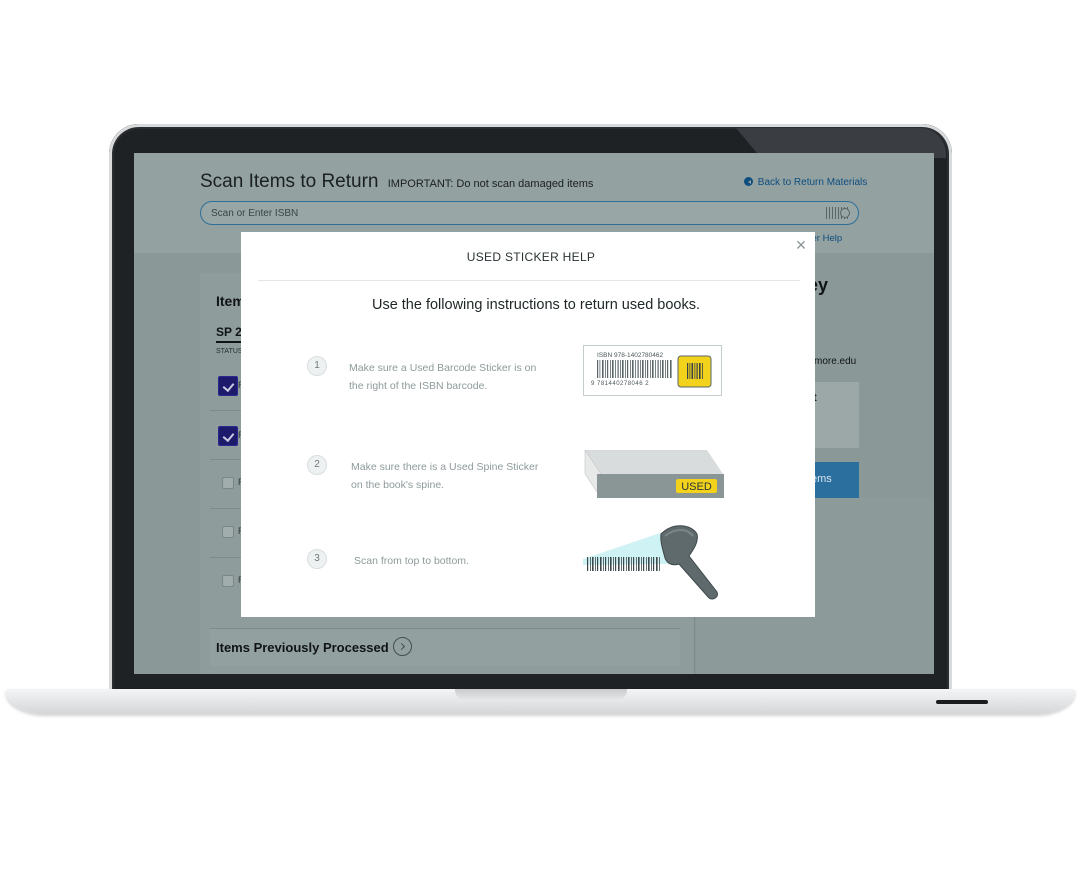  Describe the element at coordinates (837, 415) in the screenshot. I see `summary-box` at that location.